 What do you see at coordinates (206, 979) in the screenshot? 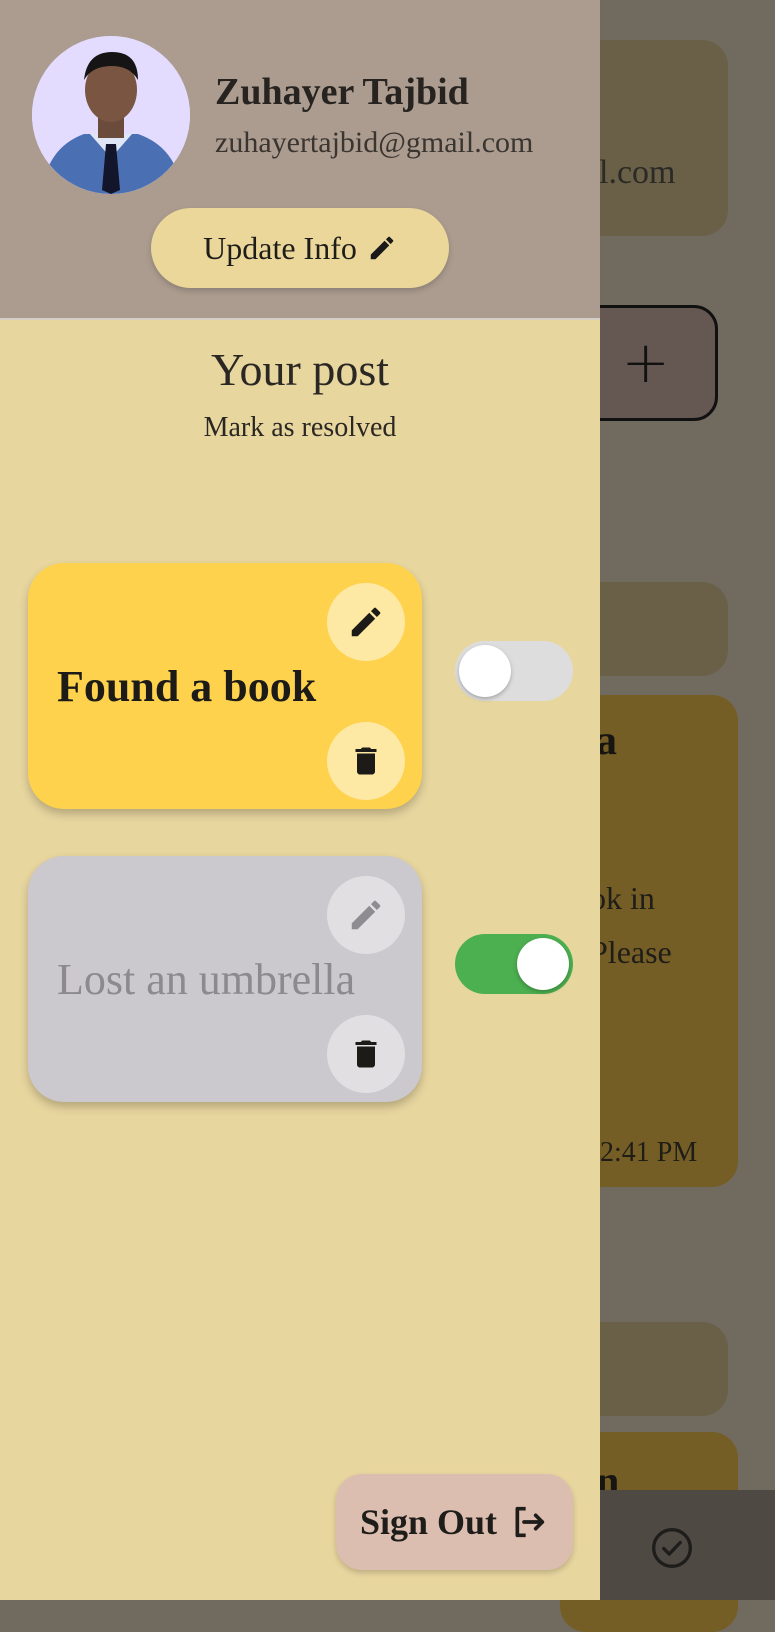
I see `post-title: Lost an umbrella` at bounding box center [206, 979].